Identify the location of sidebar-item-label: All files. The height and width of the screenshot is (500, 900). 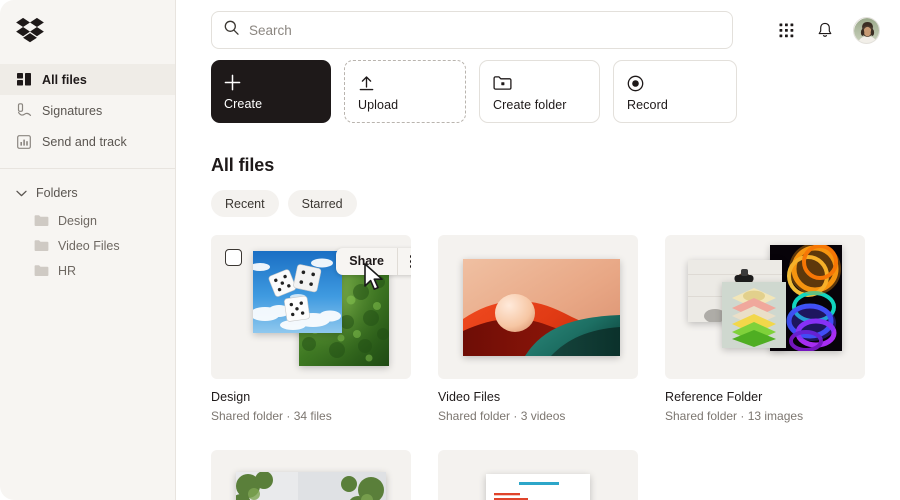
(64, 79).